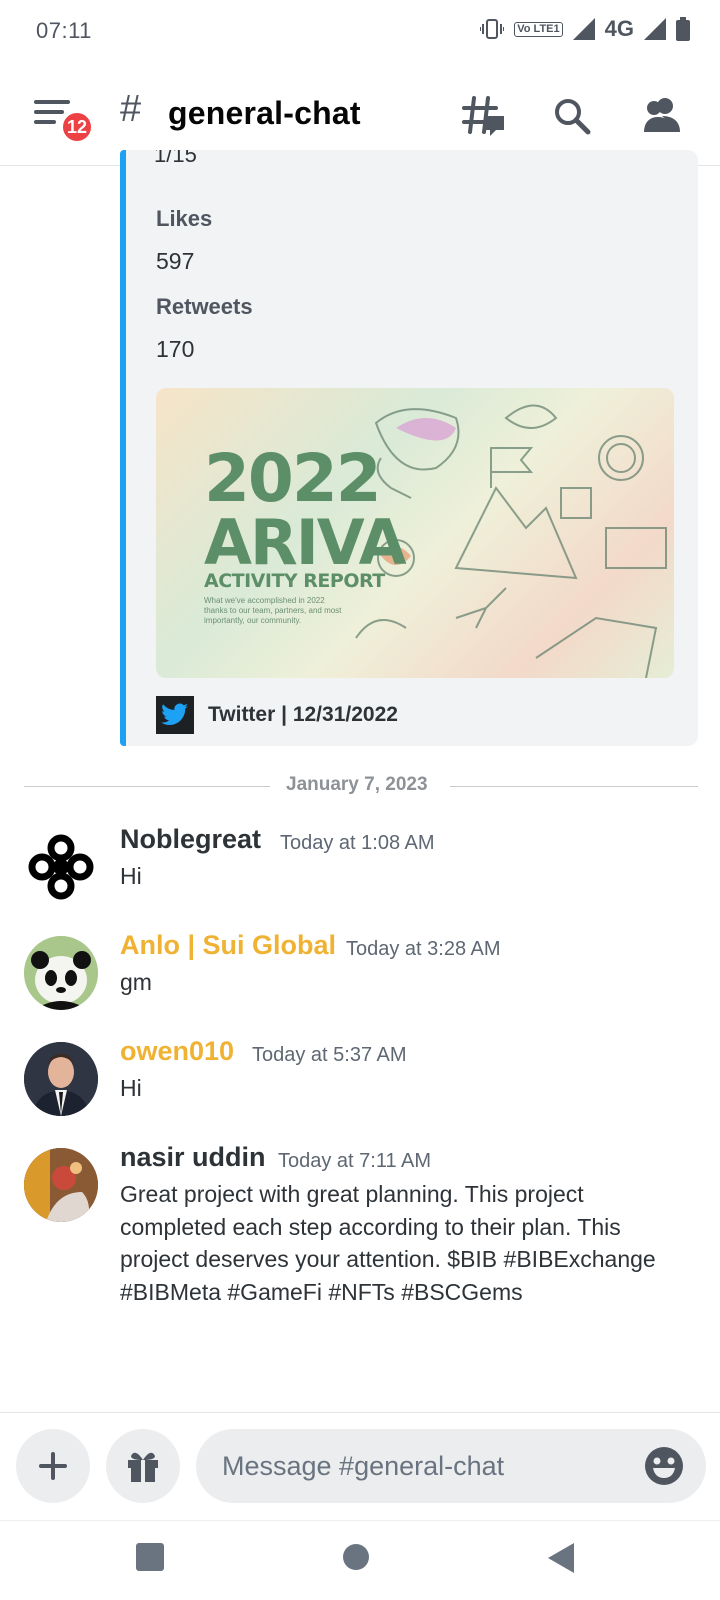  What do you see at coordinates (175, 158) in the screenshot?
I see `embed-truncated-value: 1/15` at bounding box center [175, 158].